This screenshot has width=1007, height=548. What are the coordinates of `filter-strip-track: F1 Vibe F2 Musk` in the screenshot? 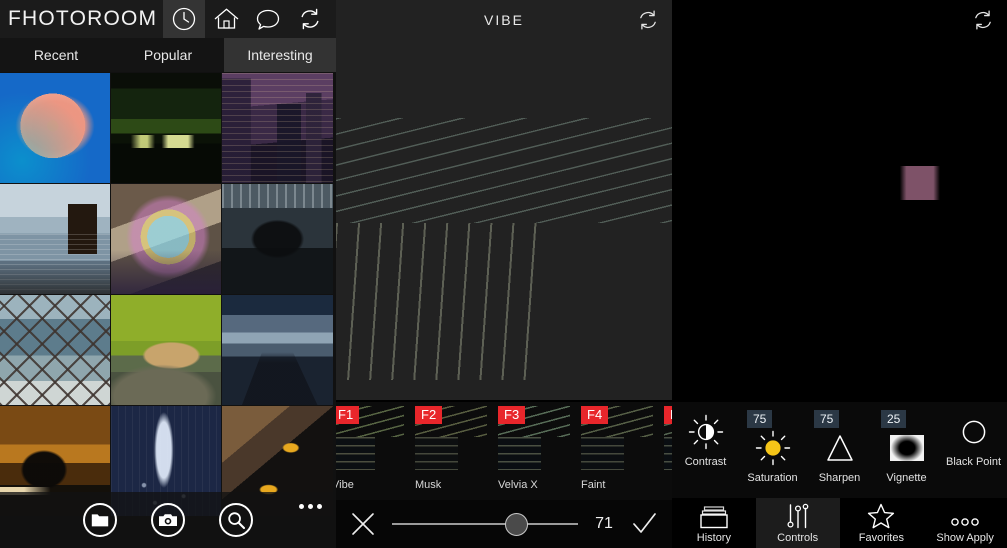 It's located at (504, 446).